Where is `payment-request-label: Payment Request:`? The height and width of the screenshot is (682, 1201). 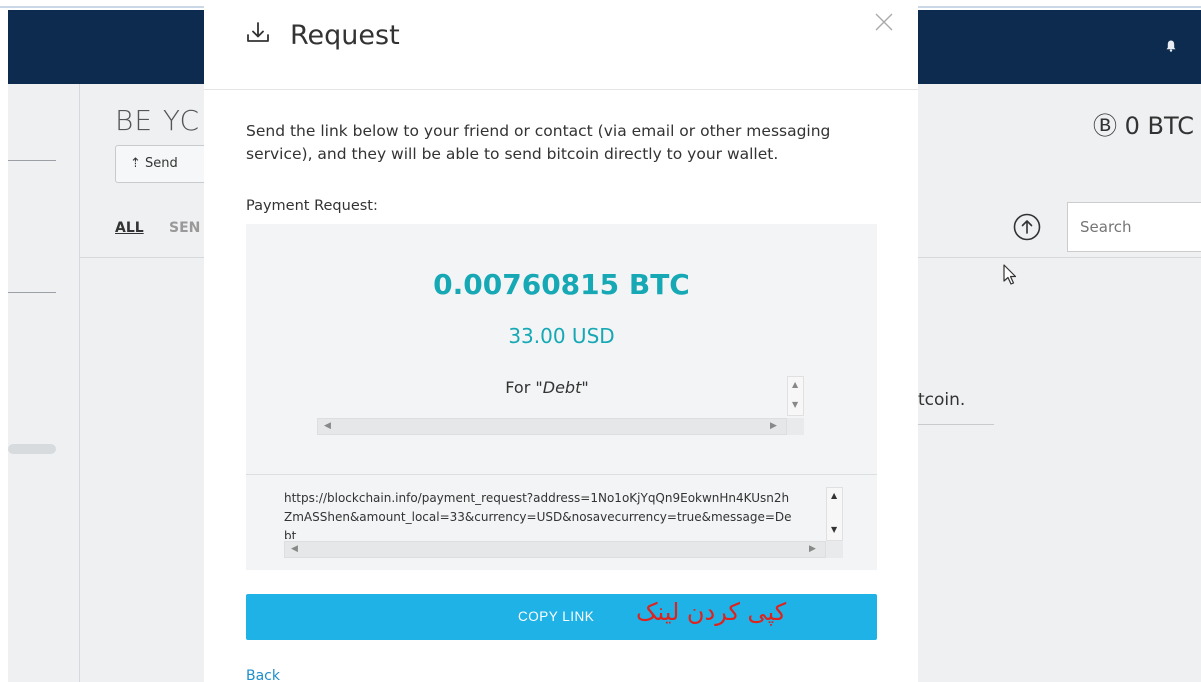
payment-request-label: Payment Request: is located at coordinates (312, 206).